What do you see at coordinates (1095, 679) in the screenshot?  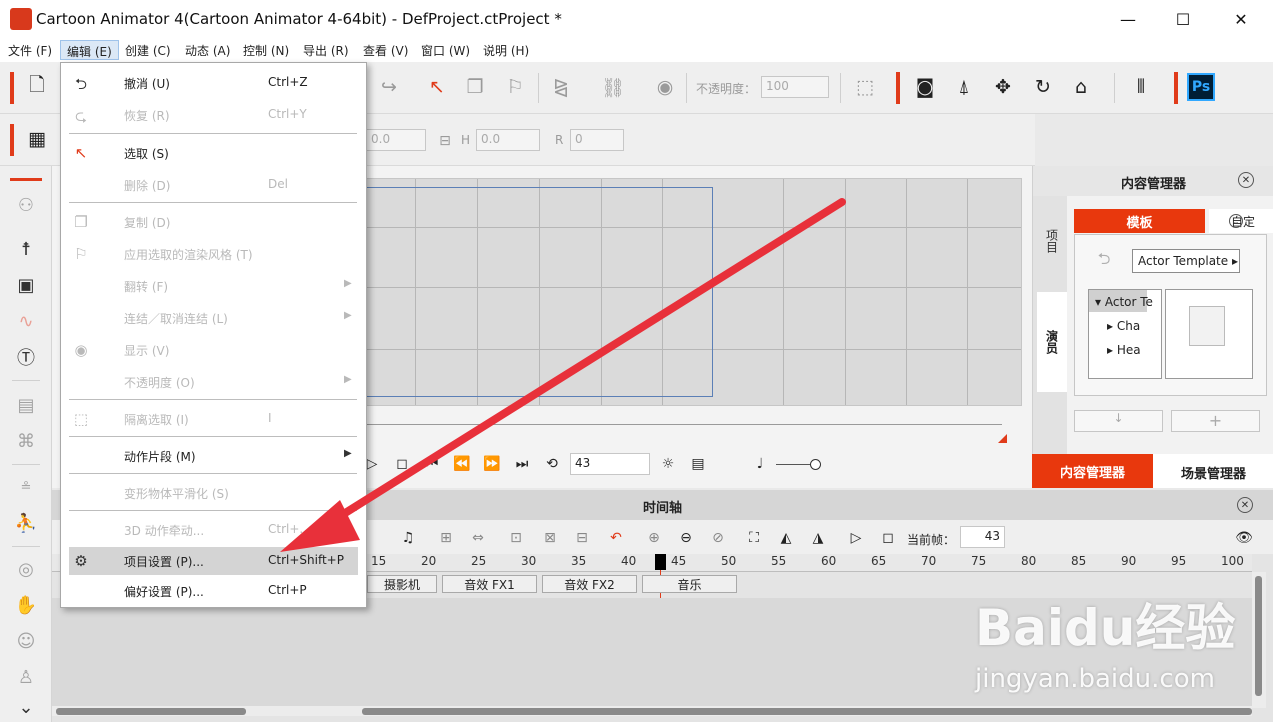 I see `watermark-url: jingyan.baidu.com` at bounding box center [1095, 679].